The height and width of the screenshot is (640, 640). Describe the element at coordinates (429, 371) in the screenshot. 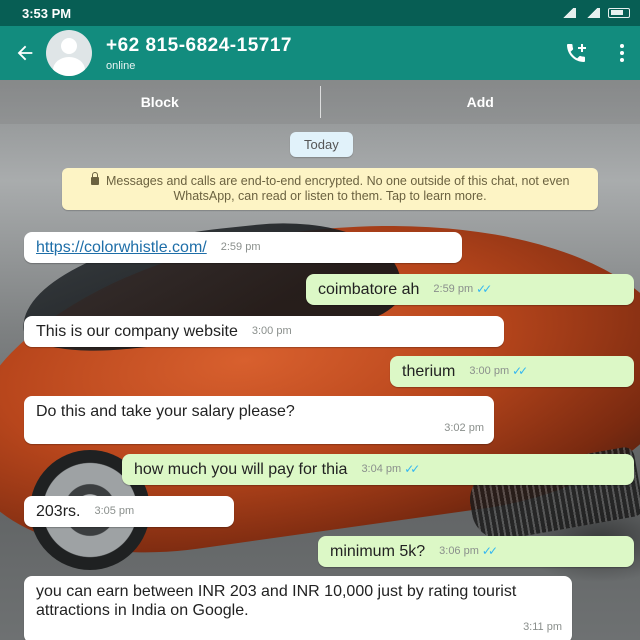

I see `message-text: therium` at that location.